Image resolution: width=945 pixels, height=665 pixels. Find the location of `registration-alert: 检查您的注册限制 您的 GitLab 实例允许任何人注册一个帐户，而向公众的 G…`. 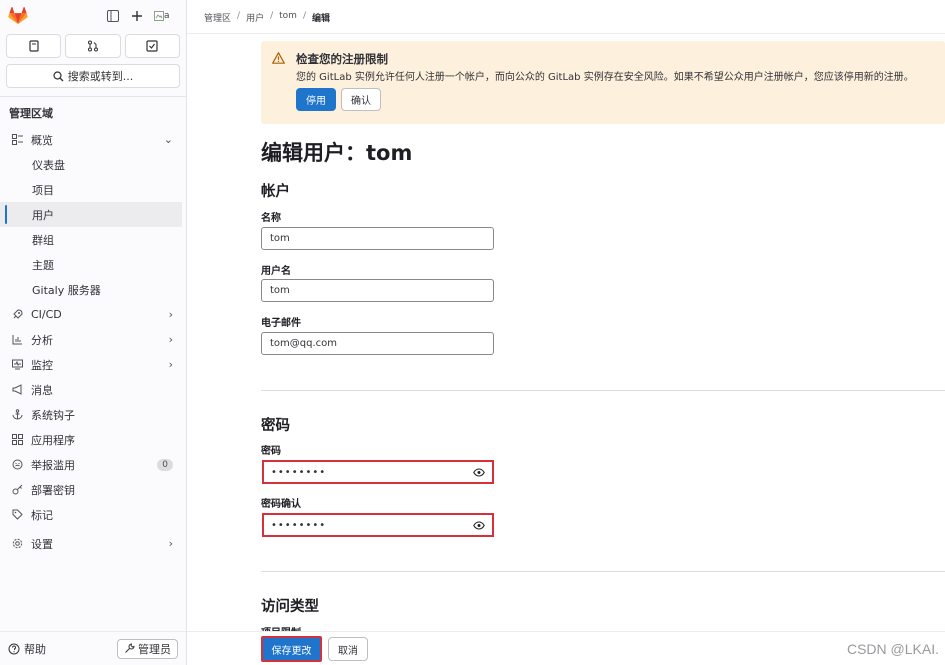

registration-alert: 检查您的注册限制 您的 GitLab 实例允许任何人注册一个帐户，而向公众的 G… is located at coordinates (603, 82).